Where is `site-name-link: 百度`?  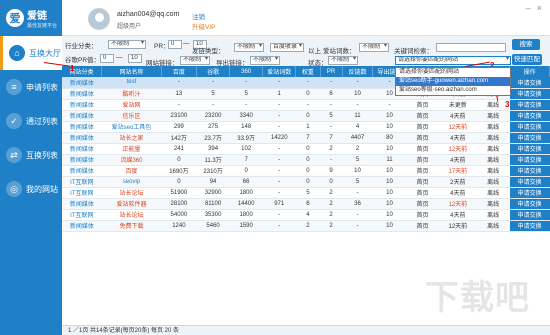
site-name-link: 百度 is located at coordinates (131, 171).